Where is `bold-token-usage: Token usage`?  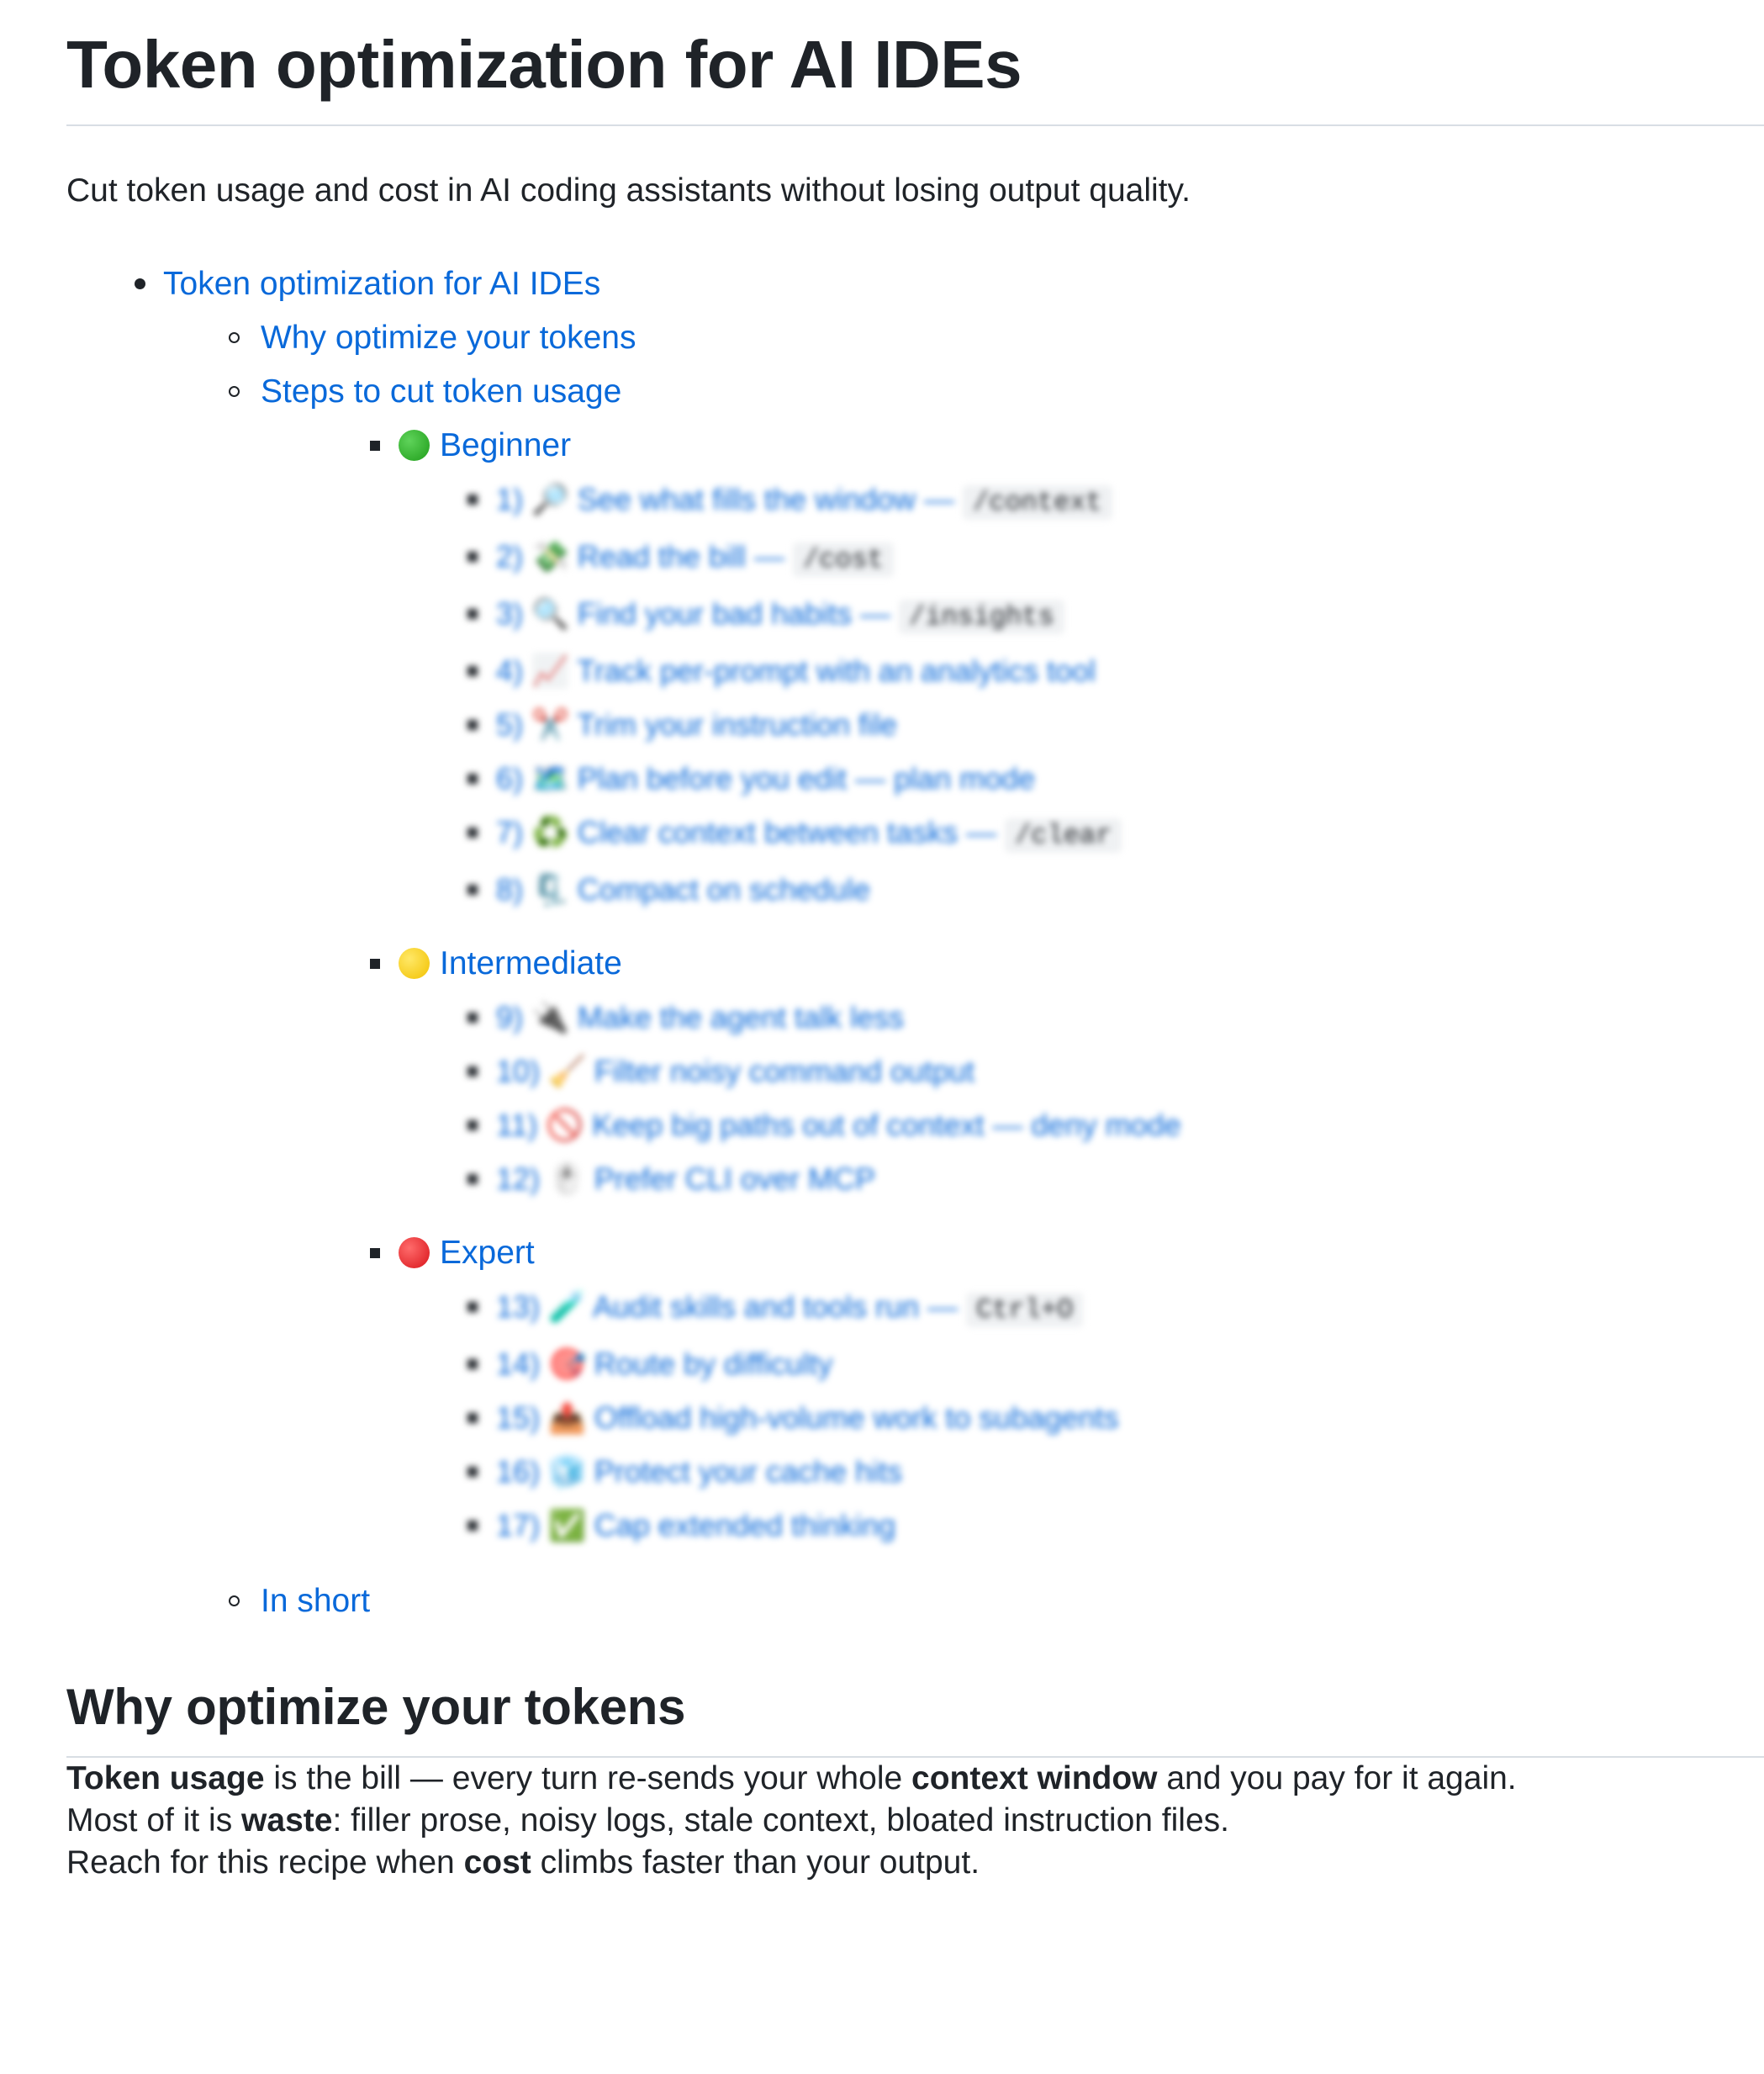
bold-token-usage: Token usage is located at coordinates (165, 1778).